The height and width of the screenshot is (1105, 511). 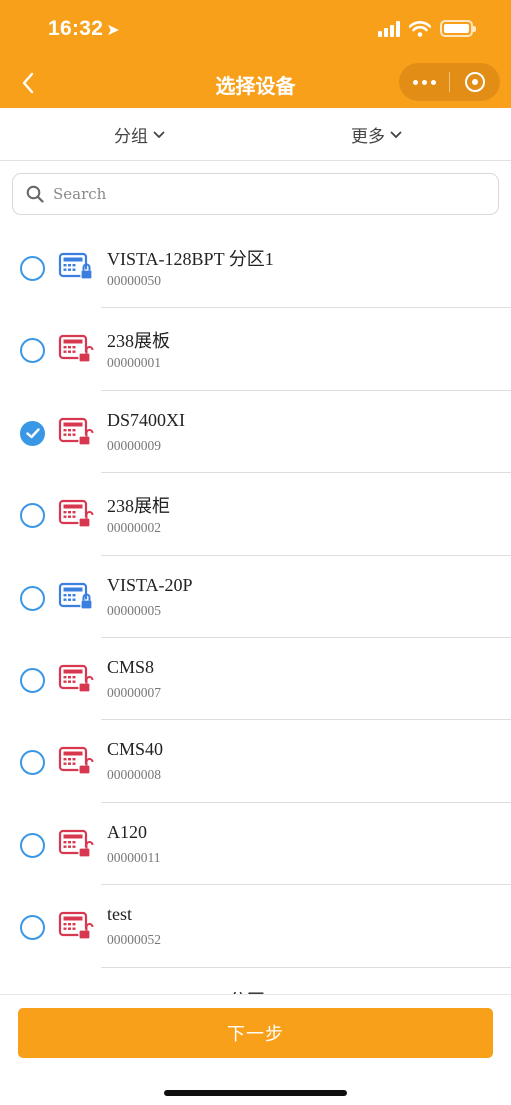 What do you see at coordinates (255, 926) in the screenshot?
I see `device-row: test 00000052` at bounding box center [255, 926].